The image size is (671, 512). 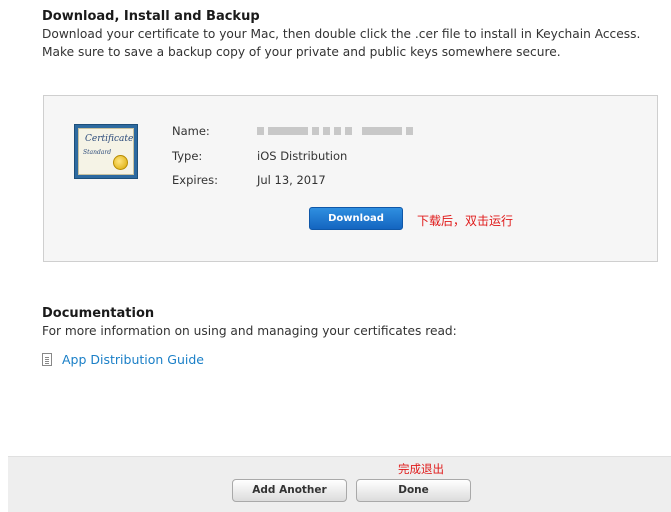 What do you see at coordinates (356, 218) in the screenshot?
I see `download-button: Download` at bounding box center [356, 218].